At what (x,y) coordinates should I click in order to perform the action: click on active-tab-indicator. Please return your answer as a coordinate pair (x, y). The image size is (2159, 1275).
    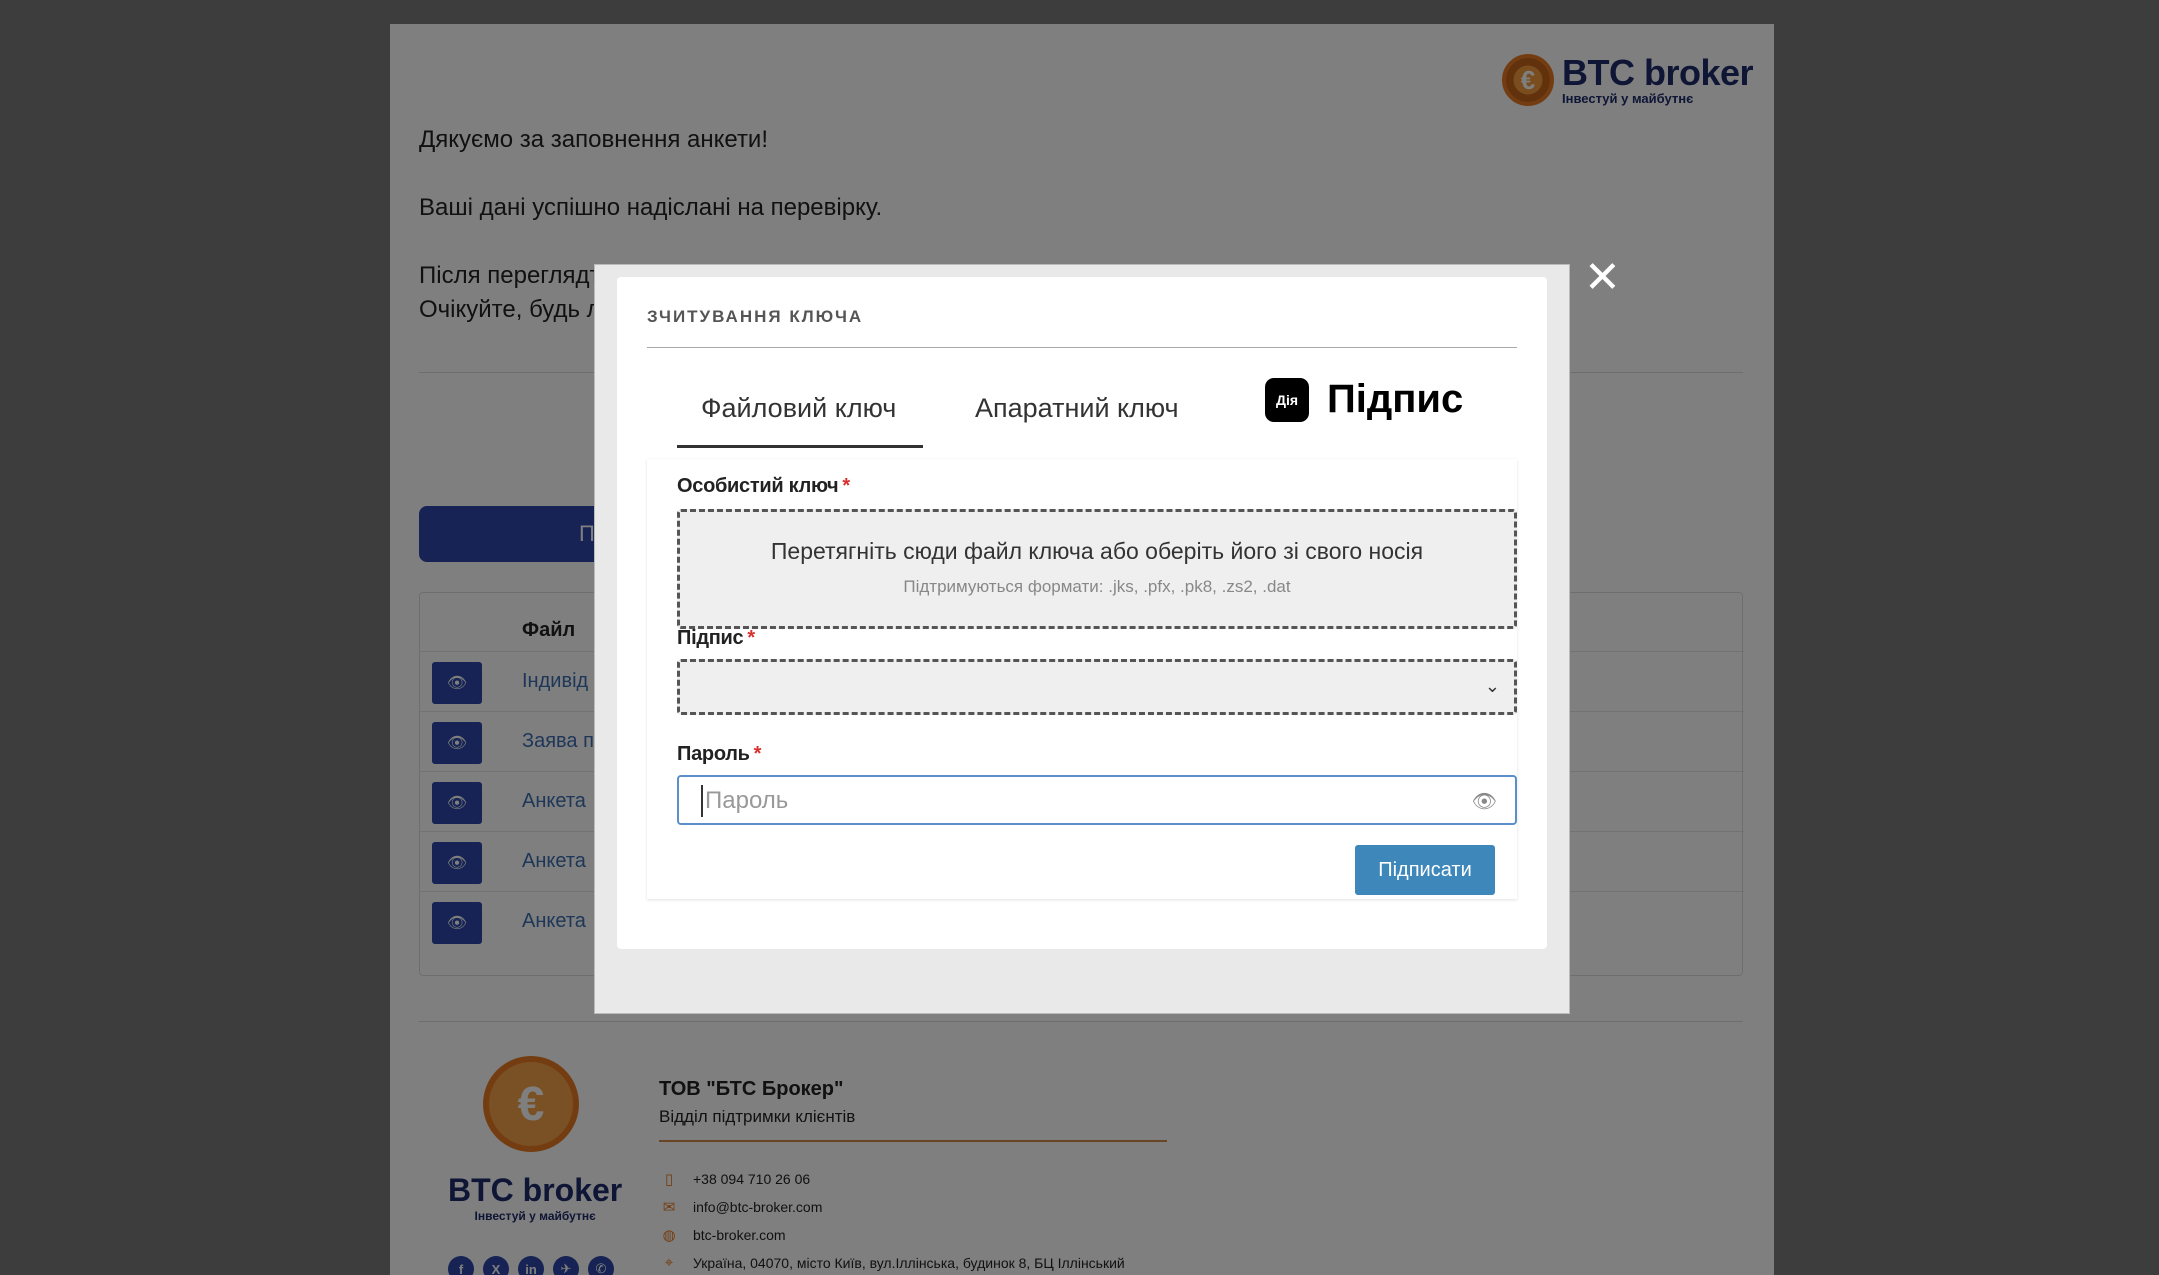
    Looking at the image, I should click on (800, 446).